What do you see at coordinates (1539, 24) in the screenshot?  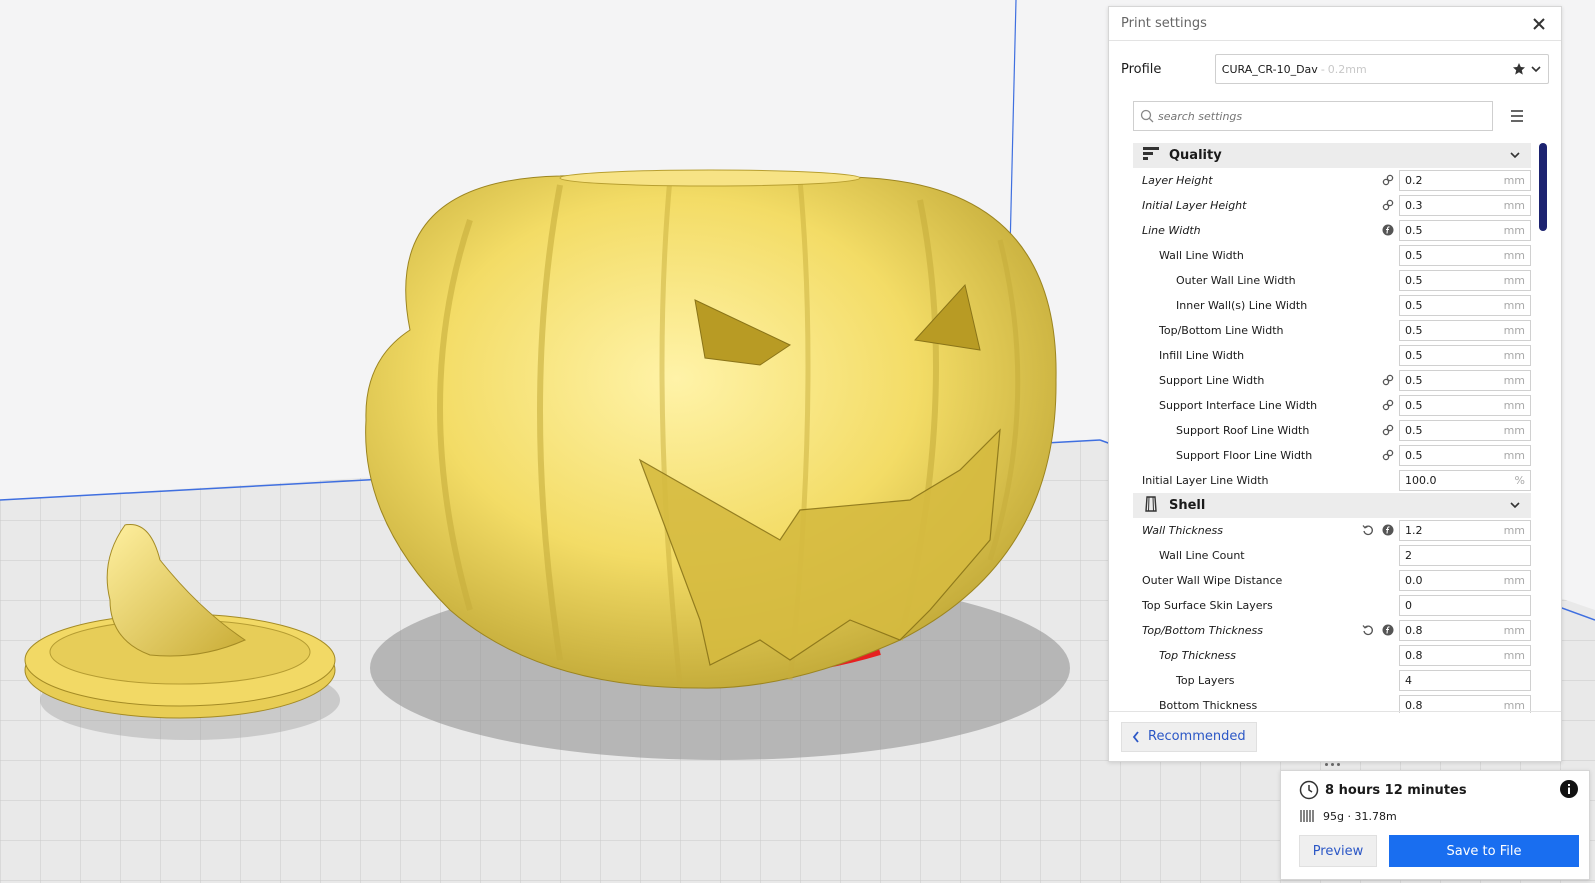 I see `close-button` at bounding box center [1539, 24].